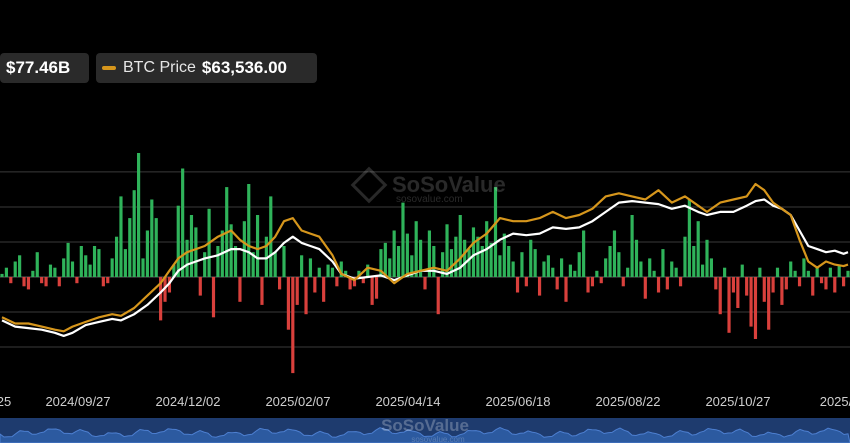 This screenshot has width=850, height=443. I want to click on watermark-logo-icon, so click(369, 185).